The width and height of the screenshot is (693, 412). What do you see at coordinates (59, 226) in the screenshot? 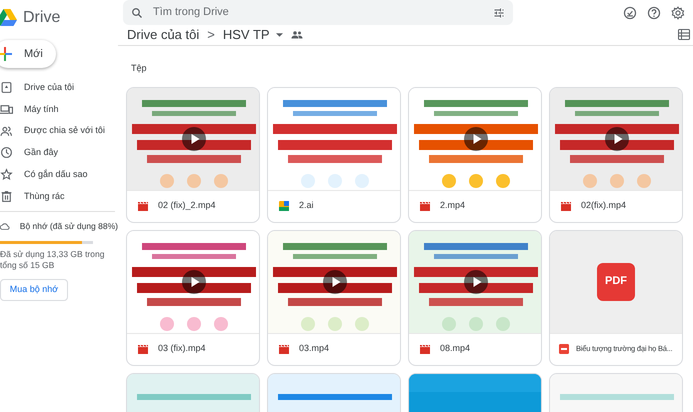
I see `storage-item: Bộ nhớ (đã sử dụng 88%)` at bounding box center [59, 226].